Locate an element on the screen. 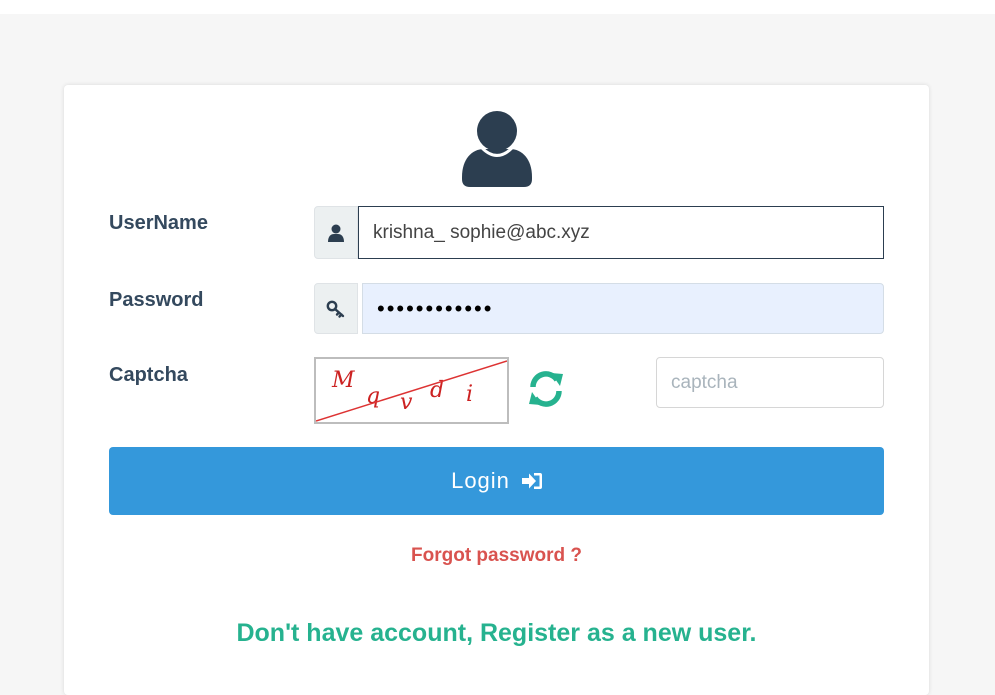 Image resolution: width=995 pixels, height=695 pixels. captcha-char: M is located at coordinates (343, 380).